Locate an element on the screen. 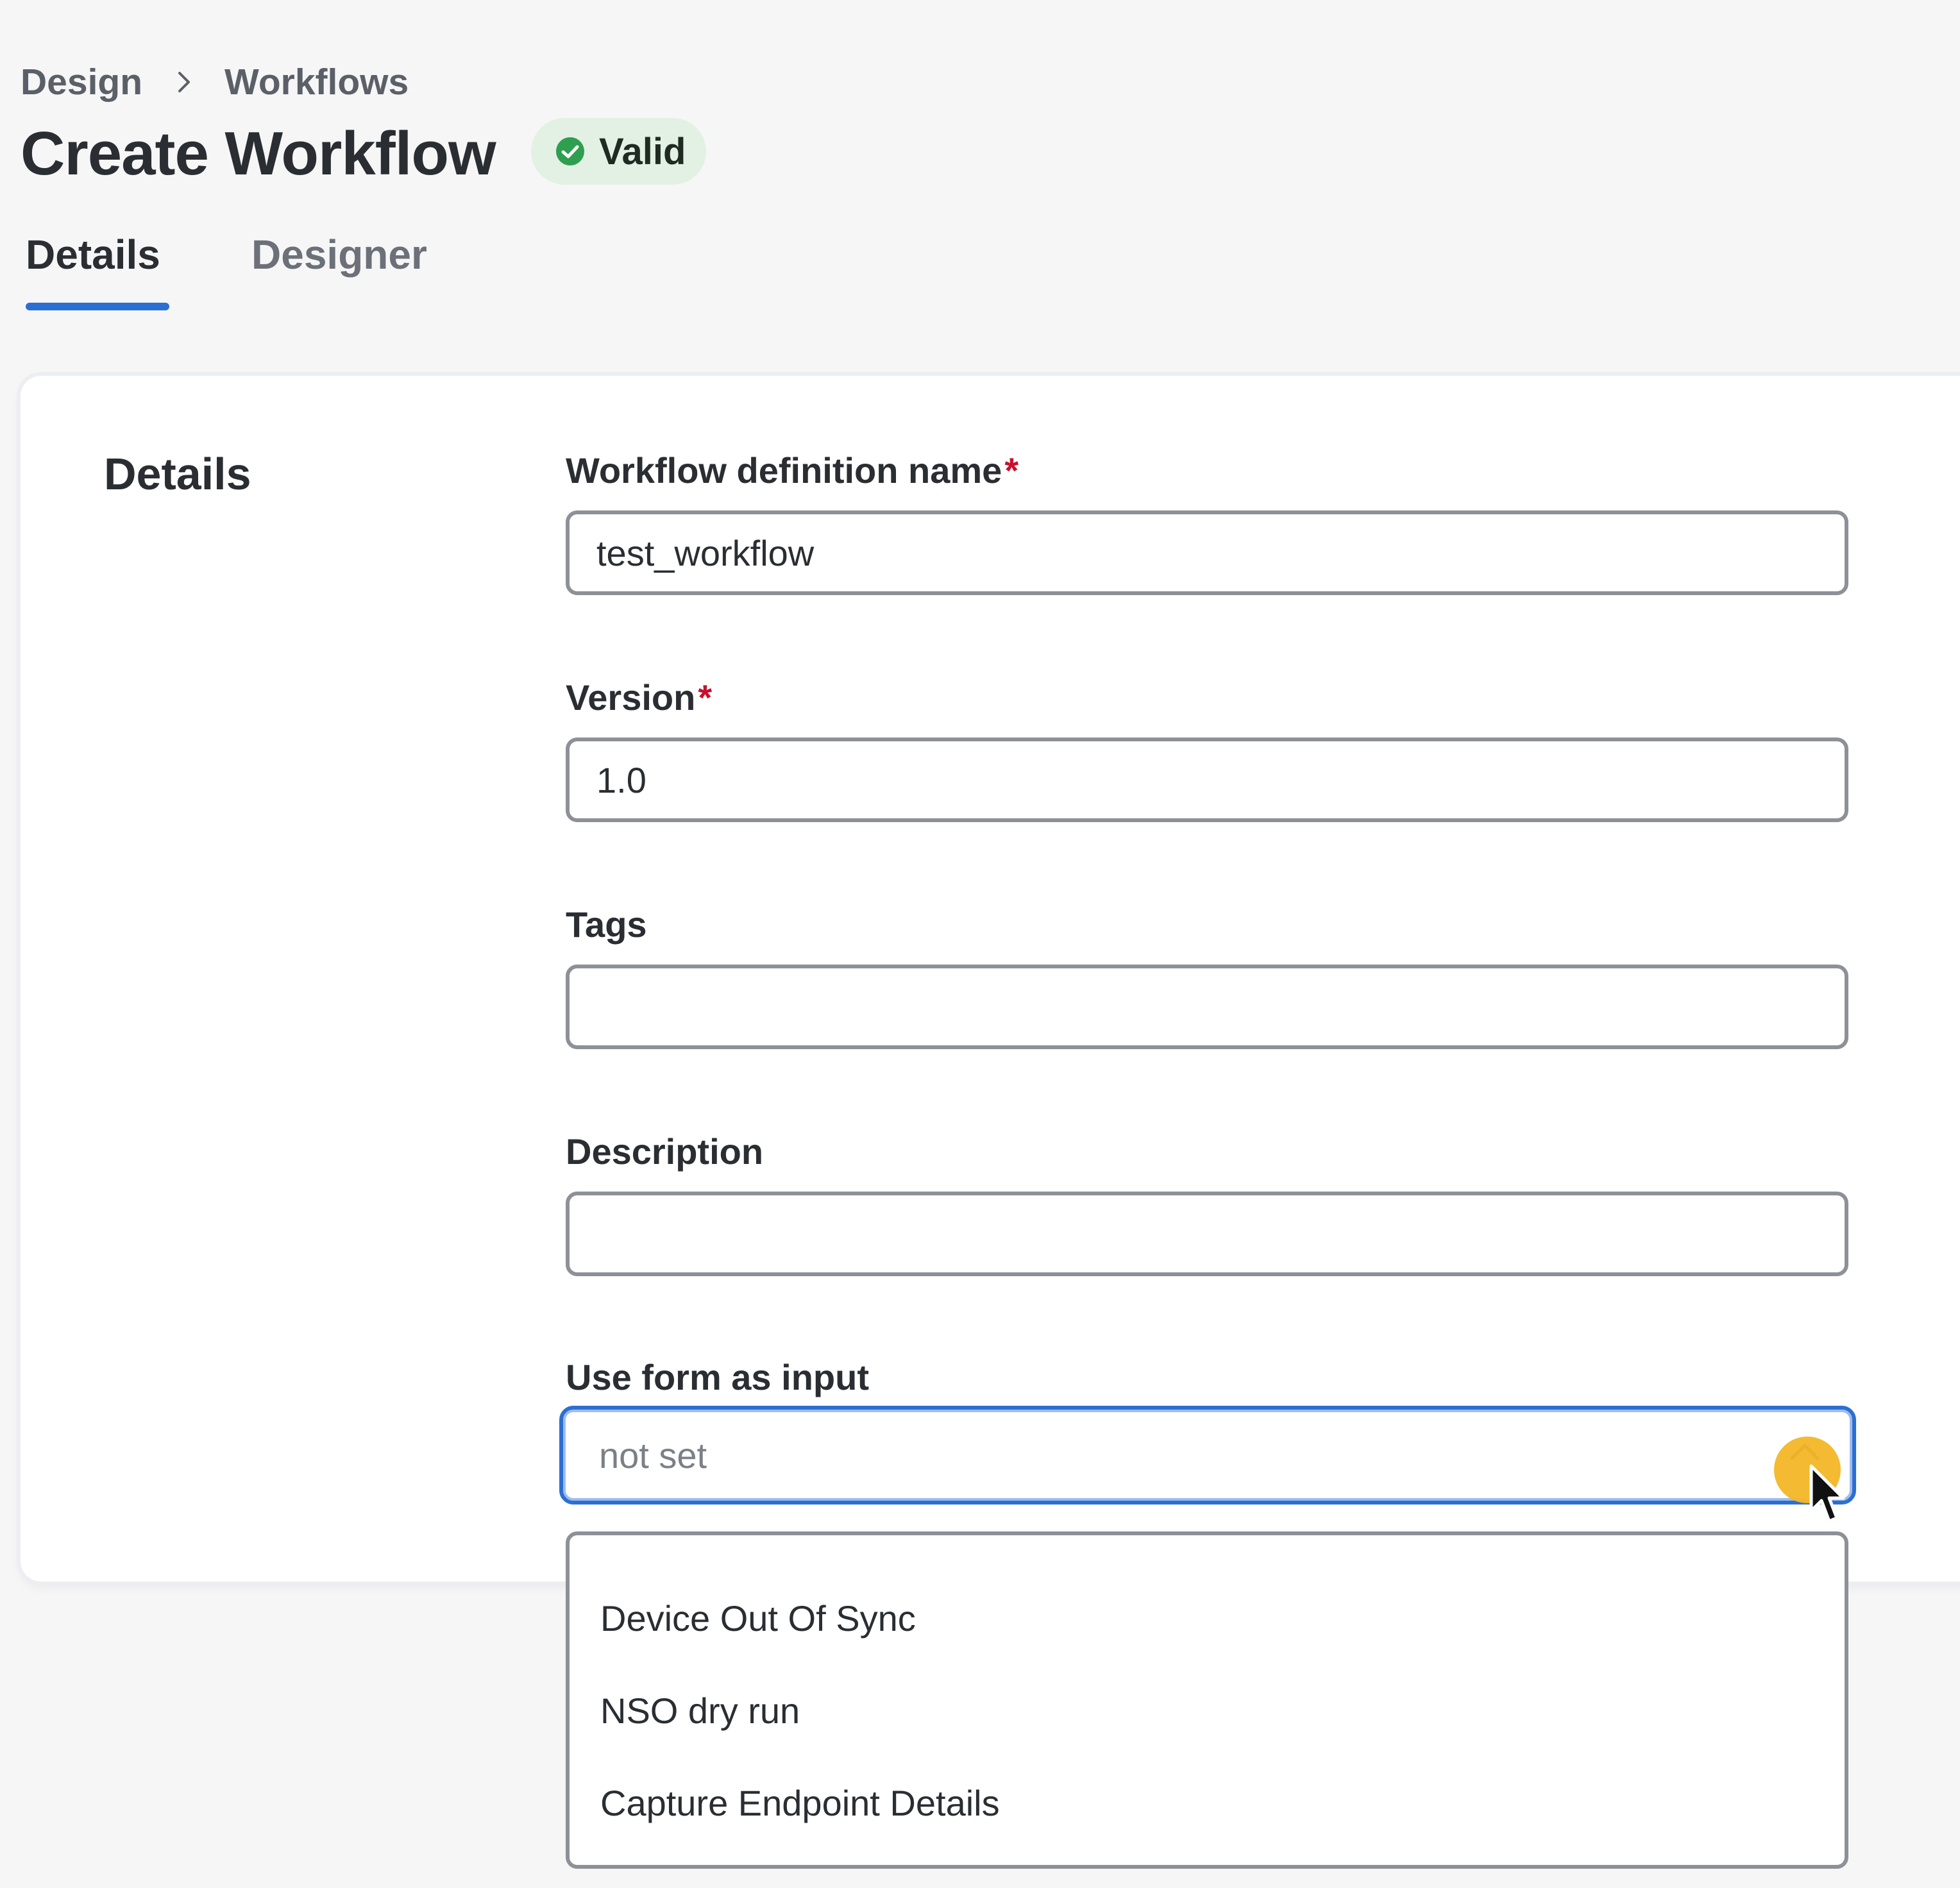  status-badge: Valid is located at coordinates (619, 151).